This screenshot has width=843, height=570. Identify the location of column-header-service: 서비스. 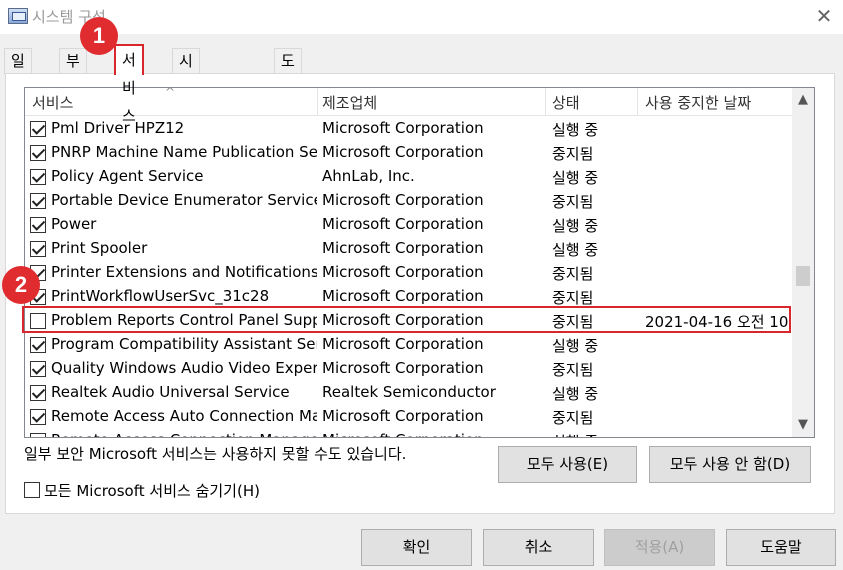
(52, 102).